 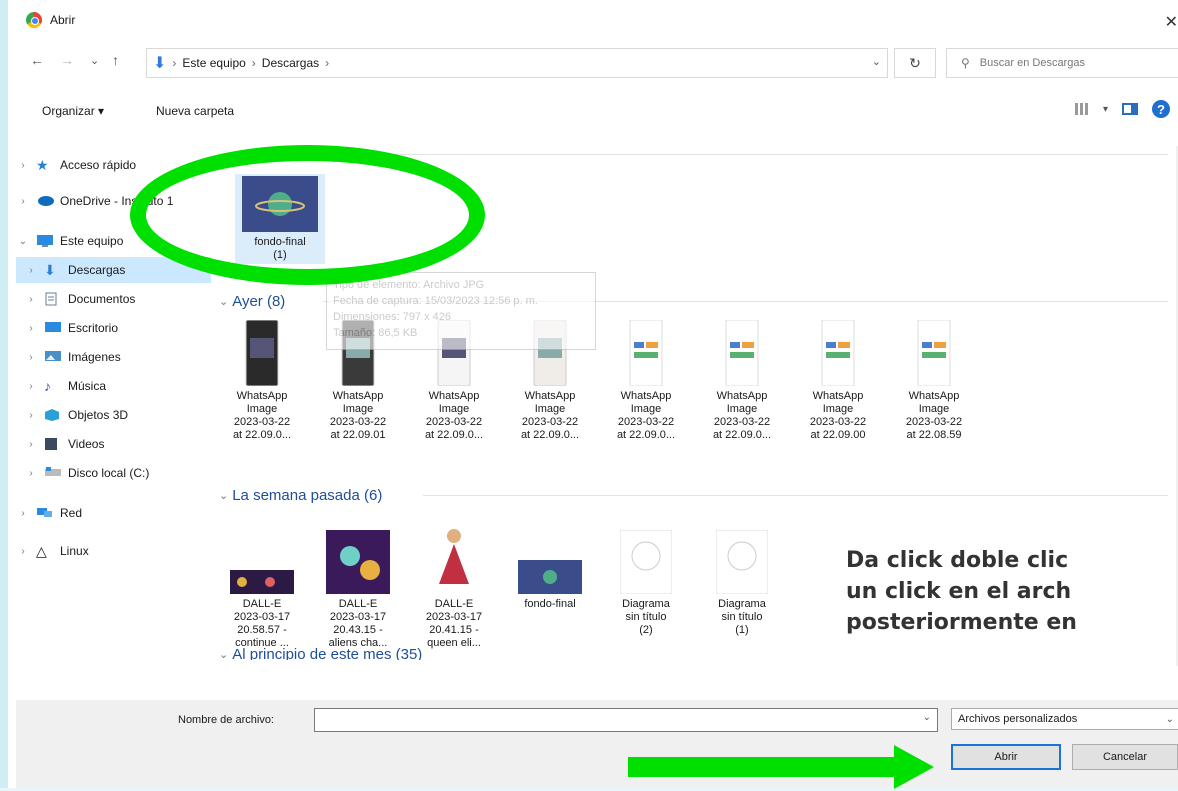 I want to click on linux-icon: △, so click(x=41, y=551).